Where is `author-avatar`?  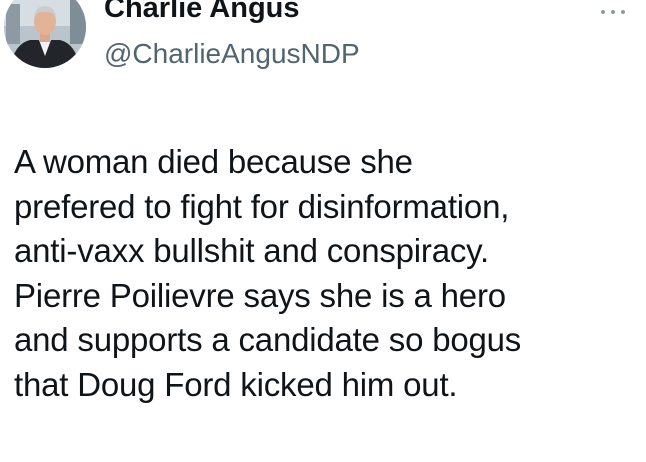
author-avatar is located at coordinates (45, 34).